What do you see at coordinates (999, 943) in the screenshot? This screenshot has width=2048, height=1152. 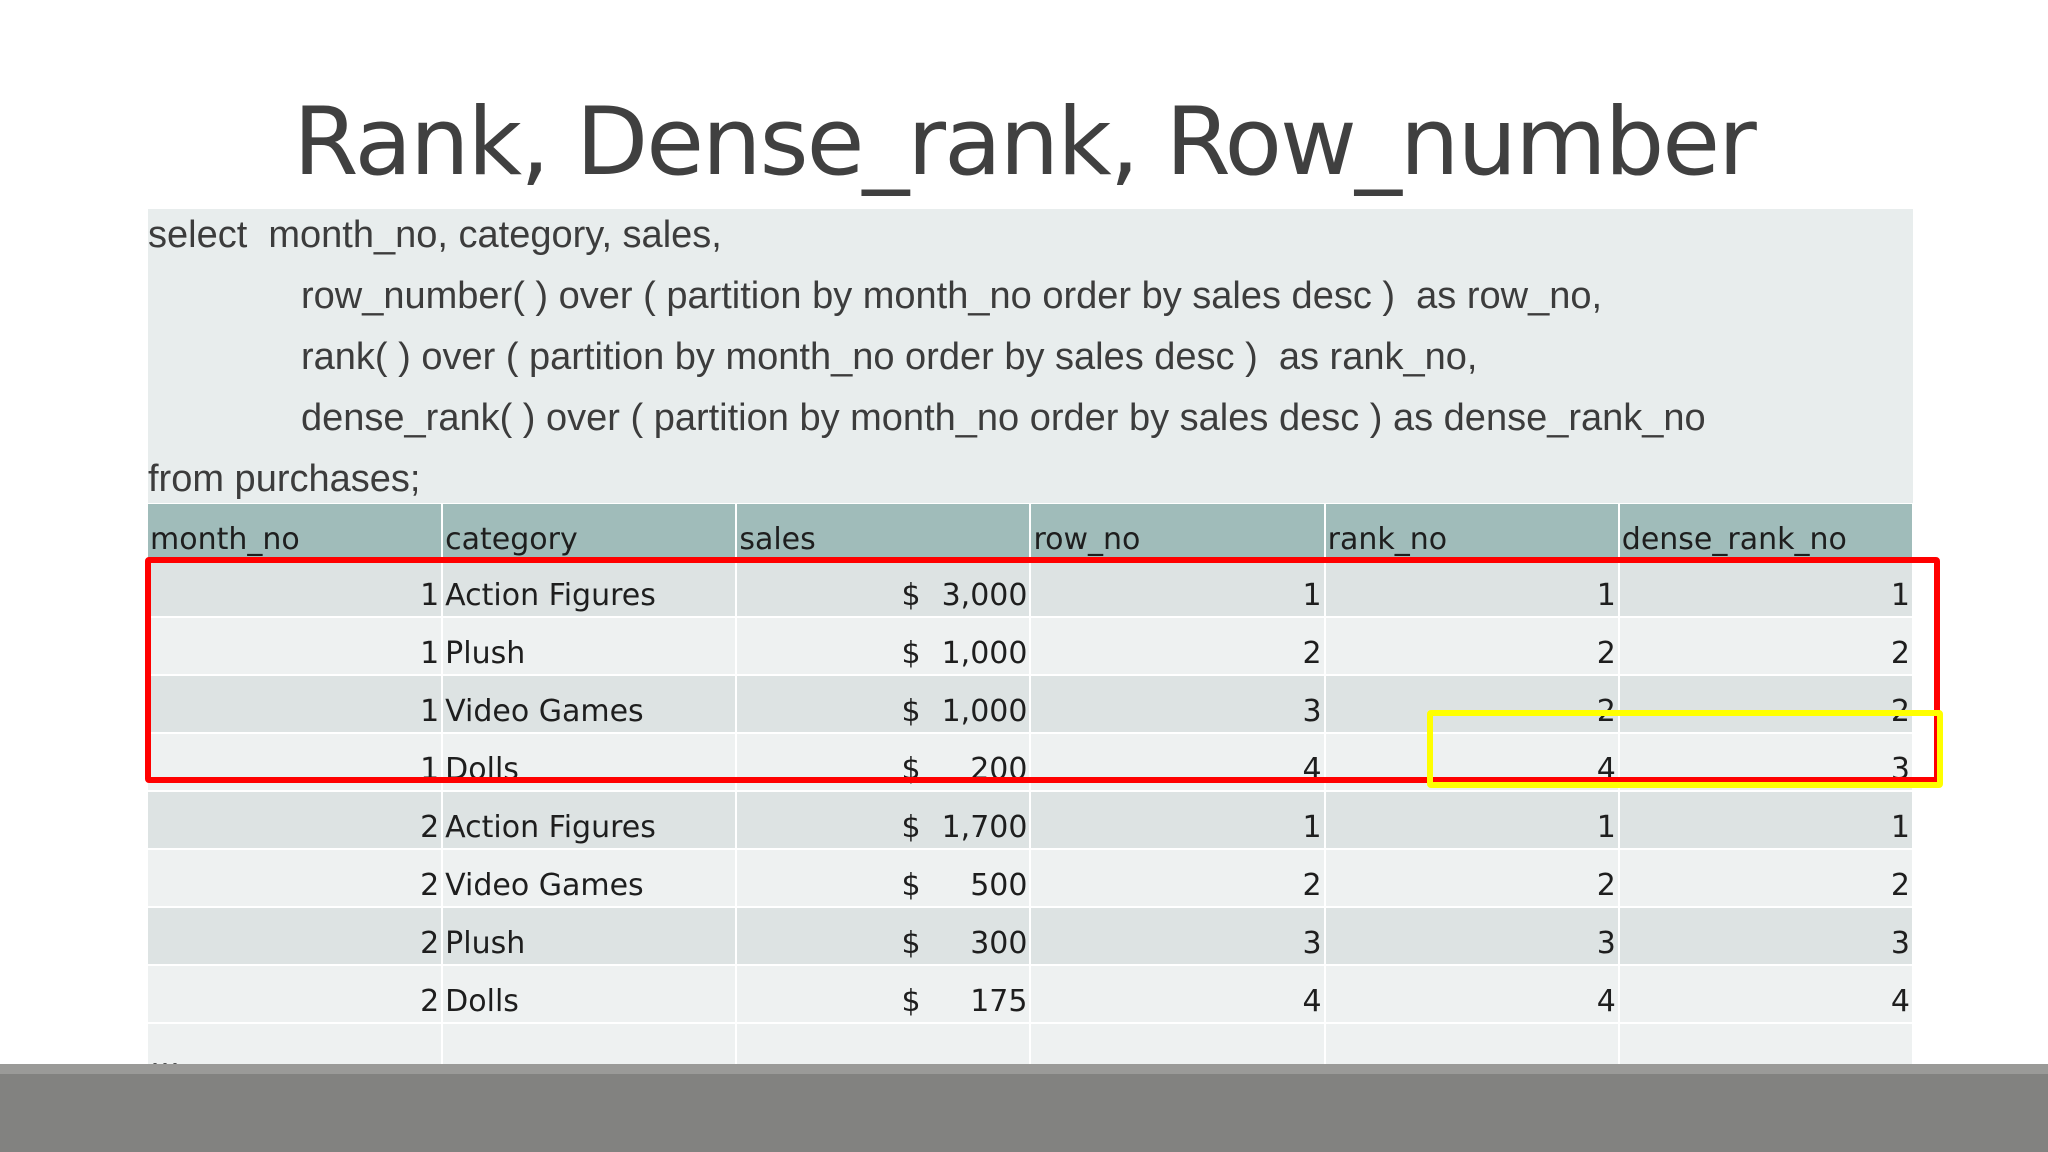 I see `sales-amount: 300` at bounding box center [999, 943].